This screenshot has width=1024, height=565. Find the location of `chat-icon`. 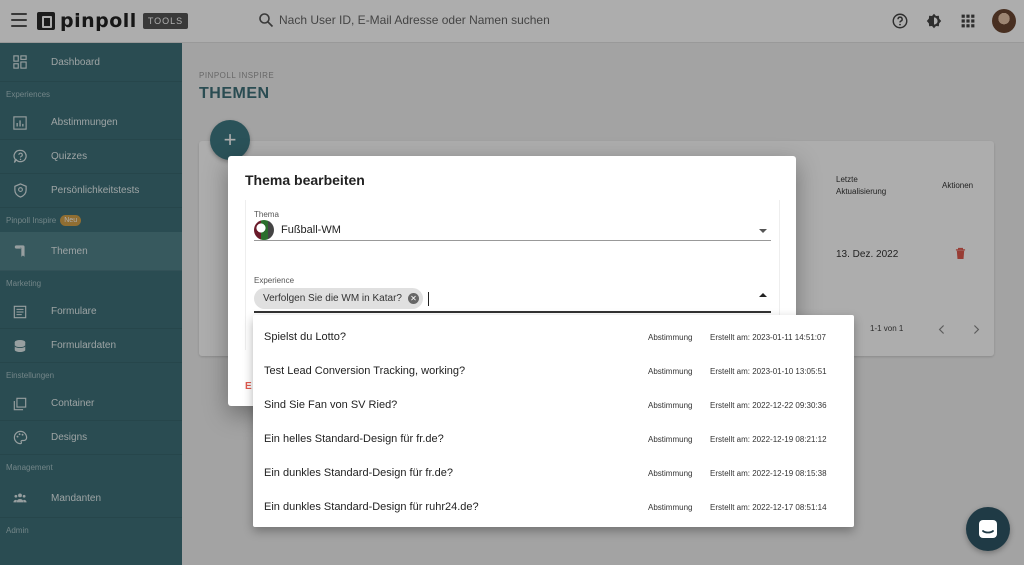

chat-icon is located at coordinates (988, 529).